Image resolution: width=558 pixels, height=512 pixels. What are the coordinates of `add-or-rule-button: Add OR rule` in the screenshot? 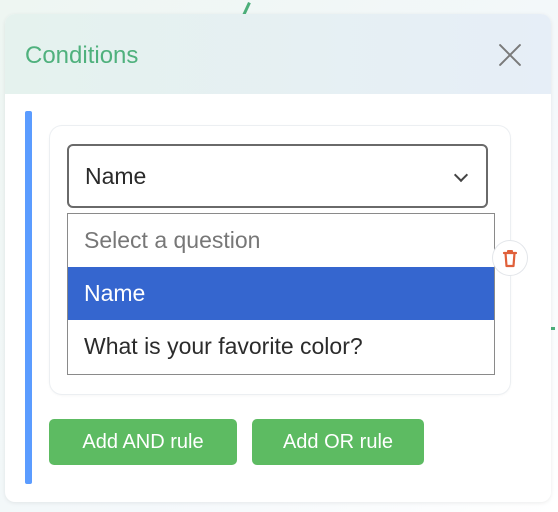 It's located at (338, 442).